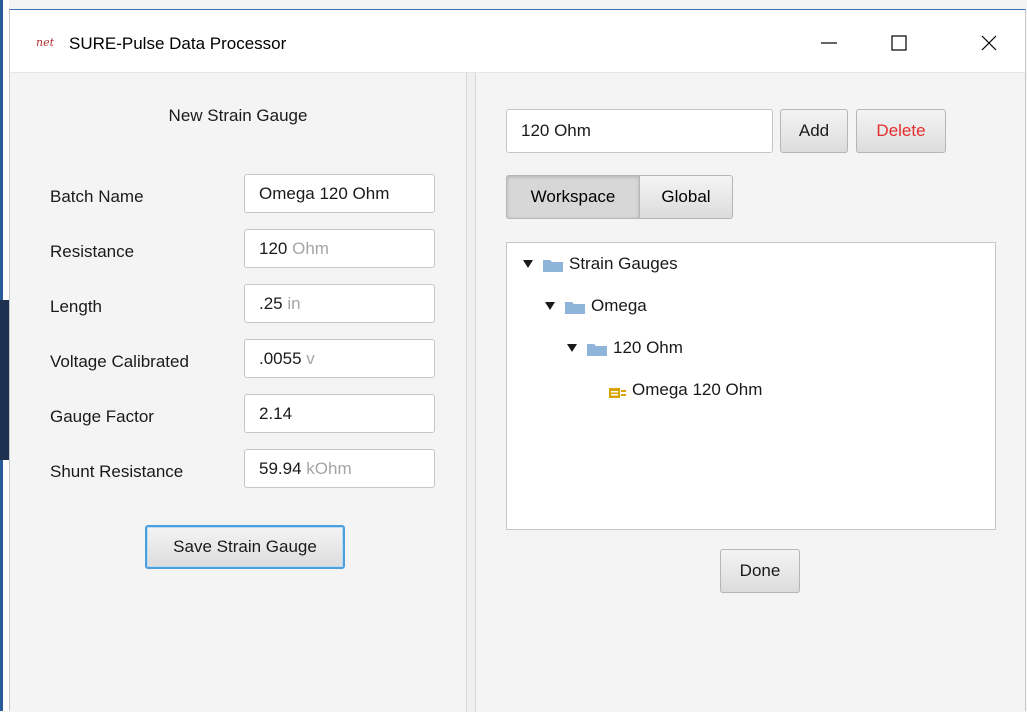  I want to click on shunt-resistance-unit: kOhm, so click(329, 468).